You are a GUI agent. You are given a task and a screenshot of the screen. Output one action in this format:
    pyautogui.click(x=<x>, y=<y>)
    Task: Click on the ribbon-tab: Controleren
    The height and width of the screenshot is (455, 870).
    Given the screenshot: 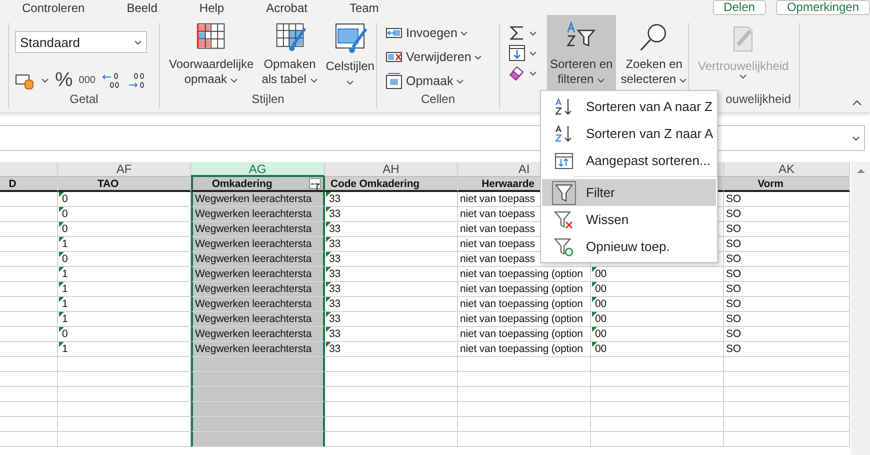 What is the action you would take?
    pyautogui.click(x=53, y=7)
    